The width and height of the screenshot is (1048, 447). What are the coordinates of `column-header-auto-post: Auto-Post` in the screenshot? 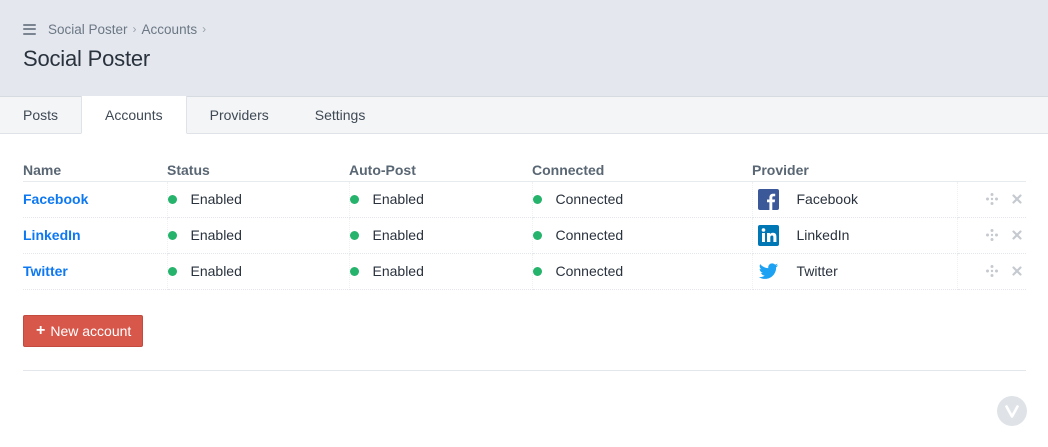 It's located at (440, 170).